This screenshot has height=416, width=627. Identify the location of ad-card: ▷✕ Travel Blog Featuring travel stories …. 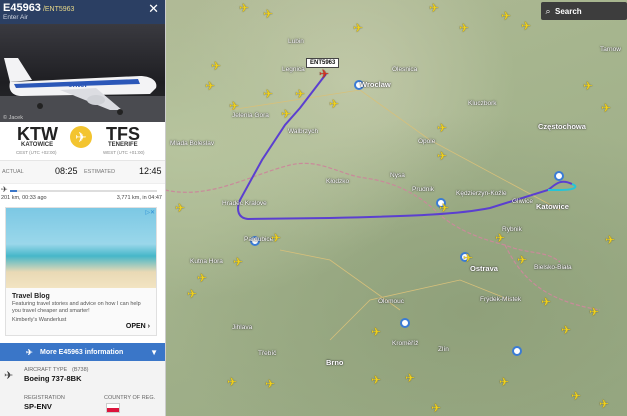
(81, 271).